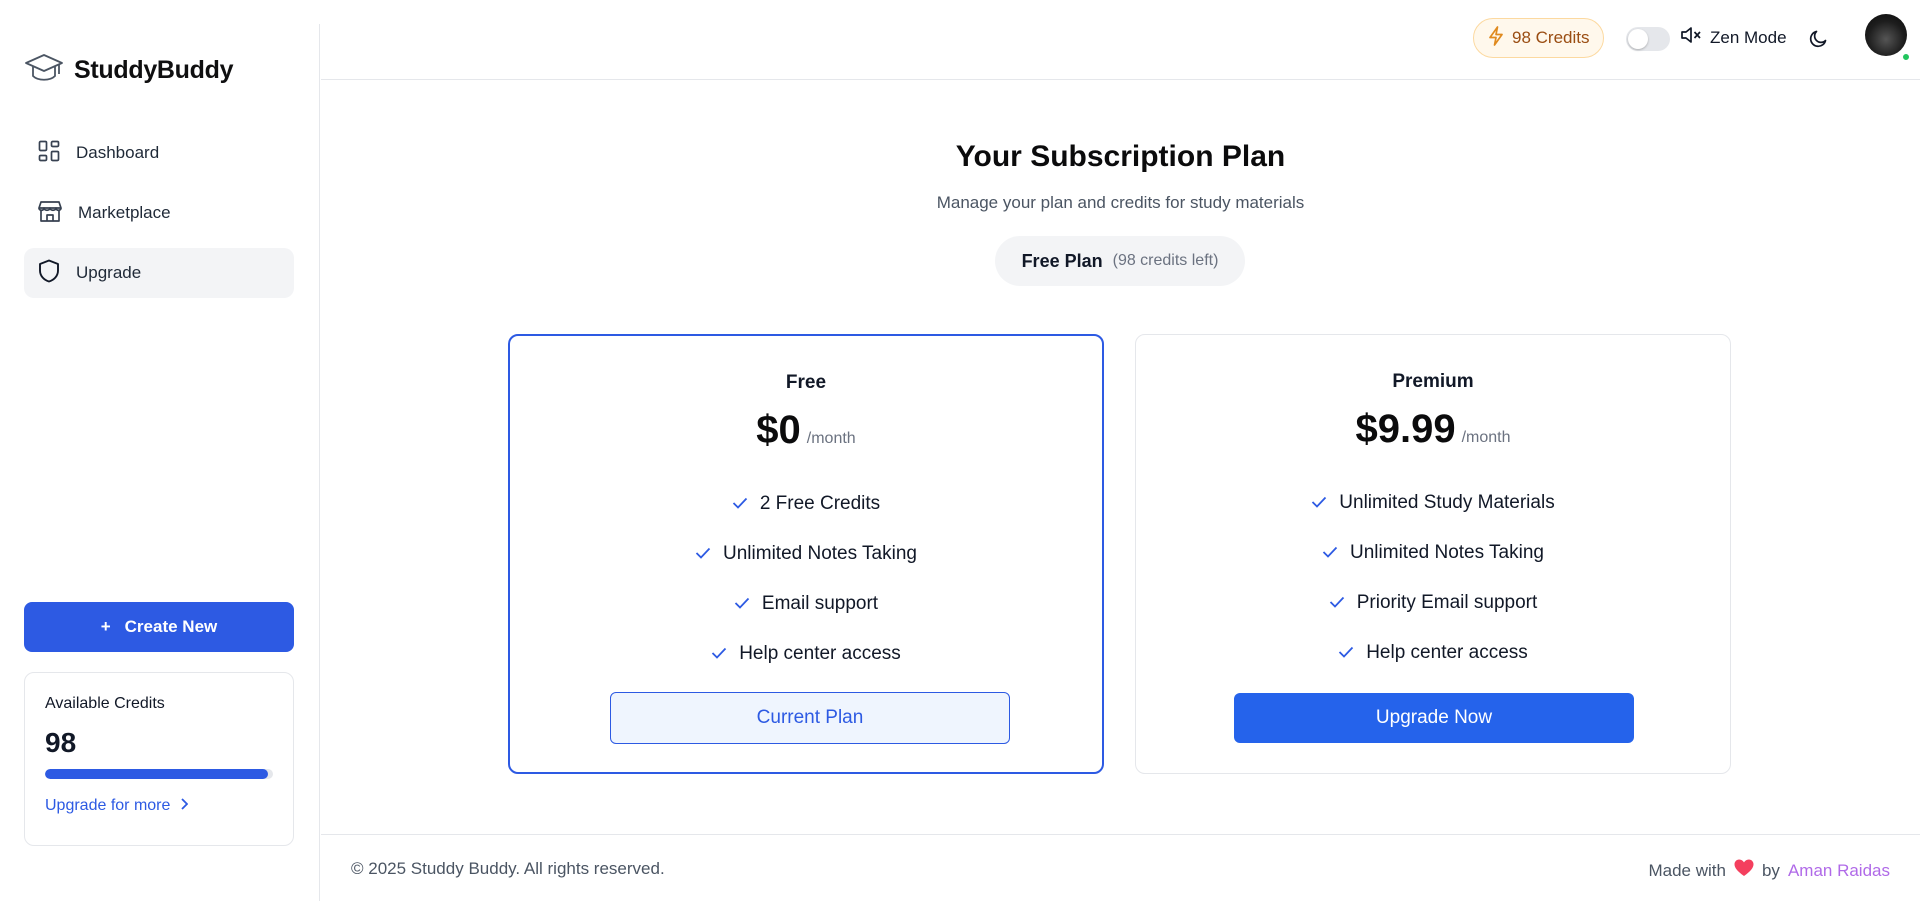 The height and width of the screenshot is (901, 1920). I want to click on online-status-dot, so click(1906, 57).